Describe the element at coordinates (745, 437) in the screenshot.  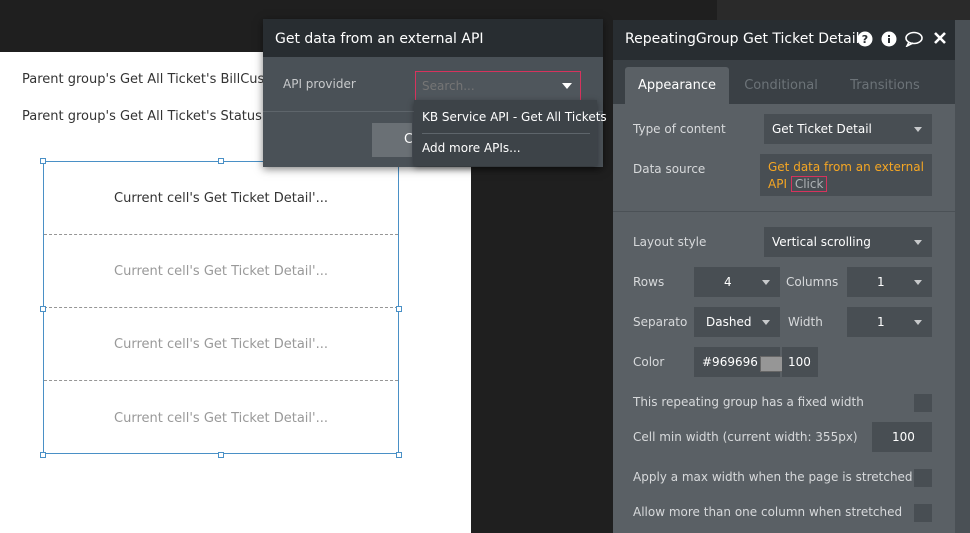
I see `cell-min-width-label: Cell min width (current width: 355px)` at that location.